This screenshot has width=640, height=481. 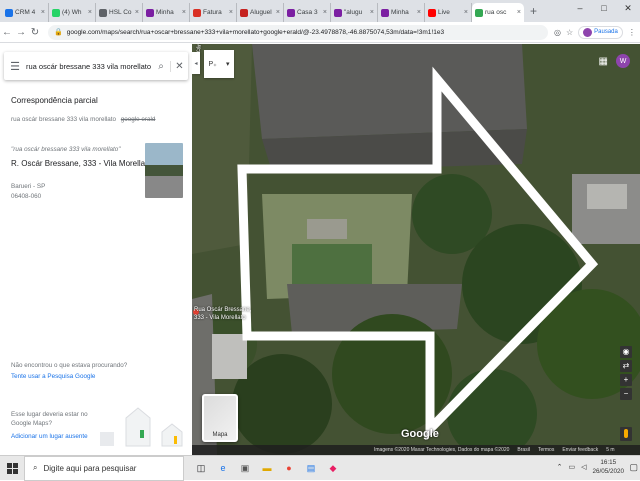 What do you see at coordinates (571, 467) in the screenshot?
I see `network-icon: ▭` at bounding box center [571, 467].